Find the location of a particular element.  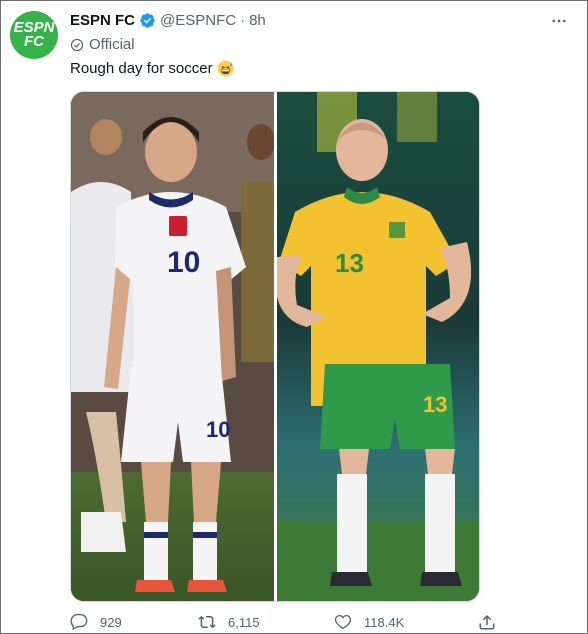

retweet-action: 6,115 is located at coordinates (229, 622).